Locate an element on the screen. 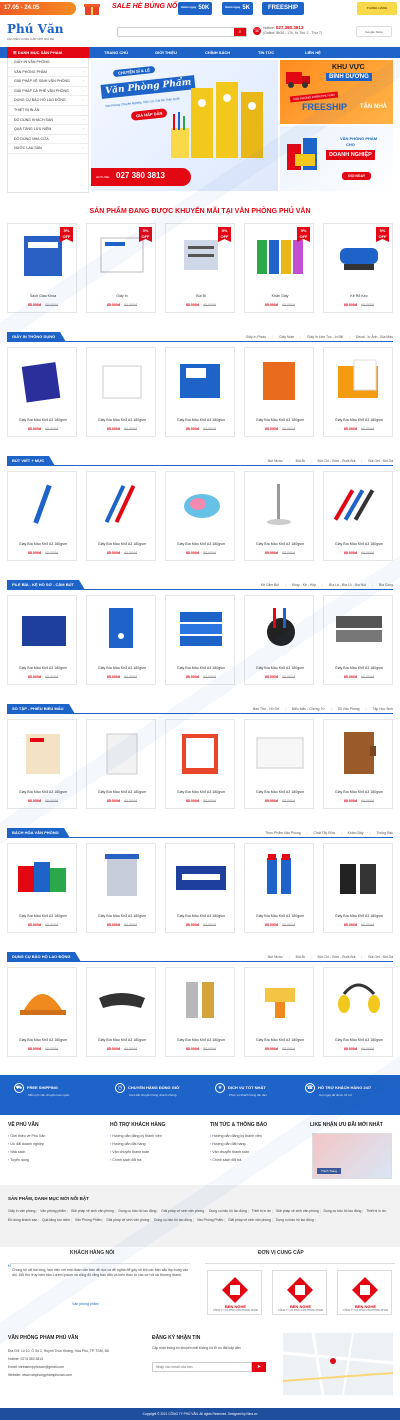  product-card: 5% OFF Khăn Giấy 85.000đ 95.000đ is located at coordinates (279, 268).